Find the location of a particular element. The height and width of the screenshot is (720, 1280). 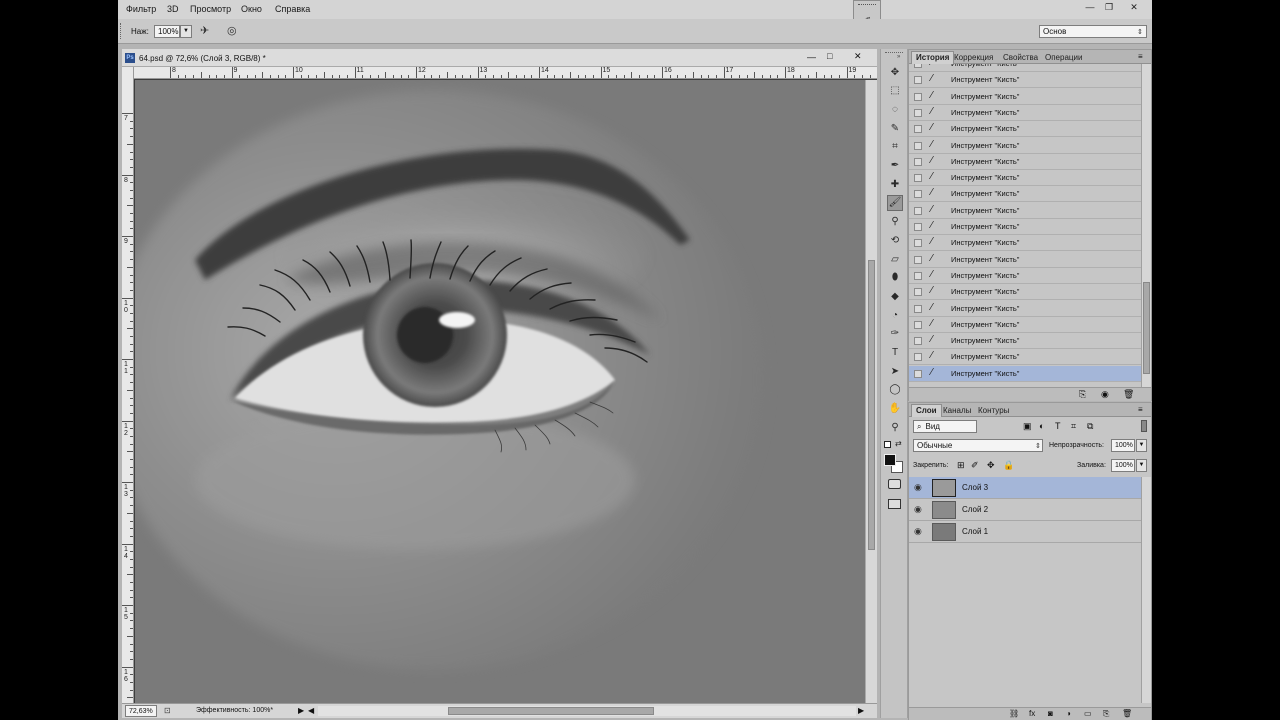

tab-history: История is located at coordinates (933, 57).